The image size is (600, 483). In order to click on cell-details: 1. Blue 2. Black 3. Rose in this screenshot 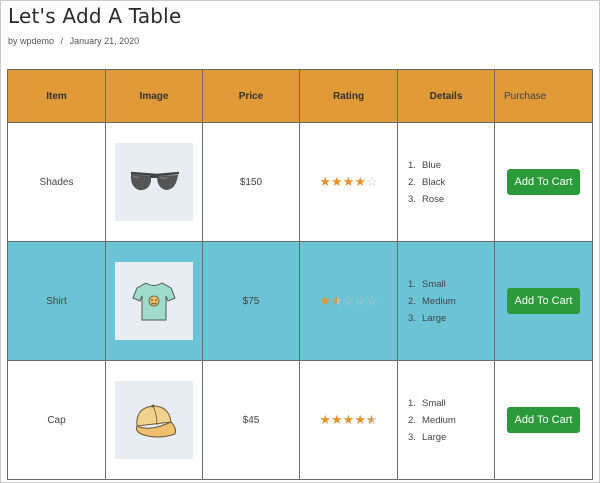, I will do `click(446, 182)`.